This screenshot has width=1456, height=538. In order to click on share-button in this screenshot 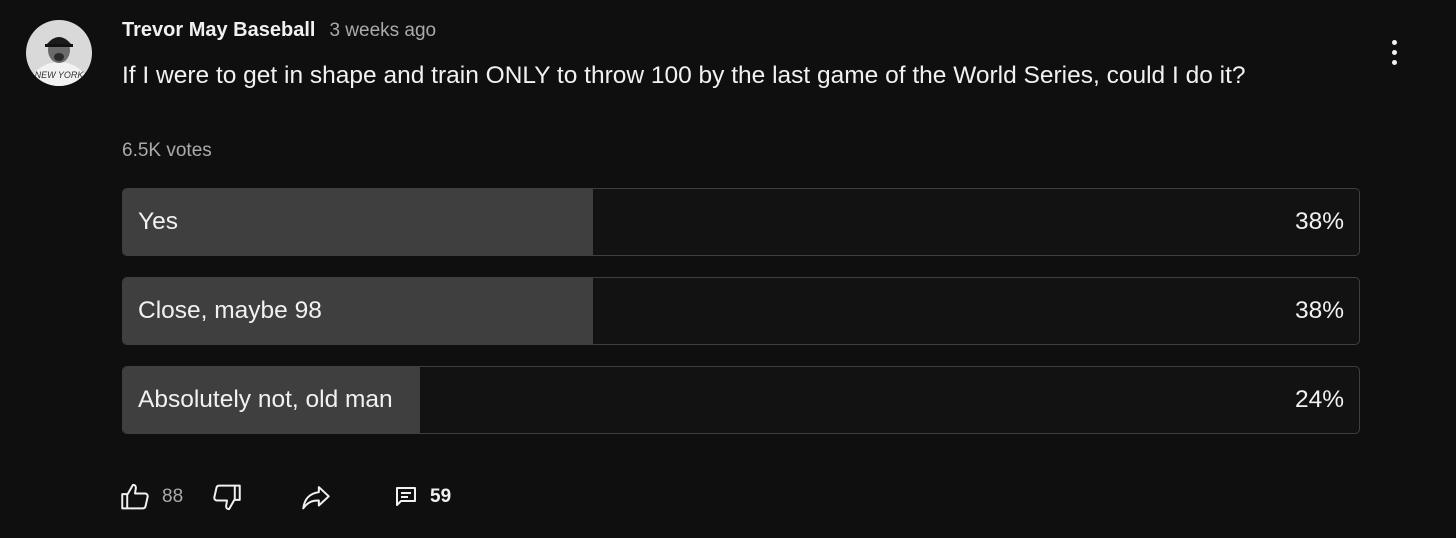, I will do `click(316, 497)`.